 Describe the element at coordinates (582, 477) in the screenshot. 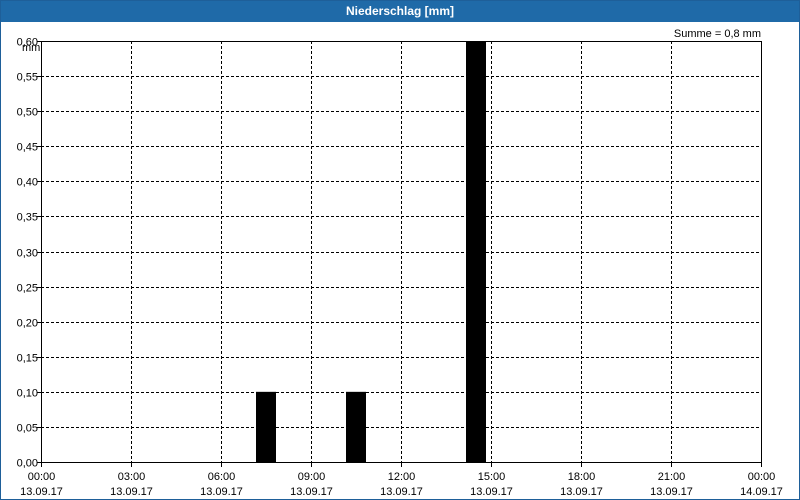

I see `x-tick-time-label: 18:00` at that location.